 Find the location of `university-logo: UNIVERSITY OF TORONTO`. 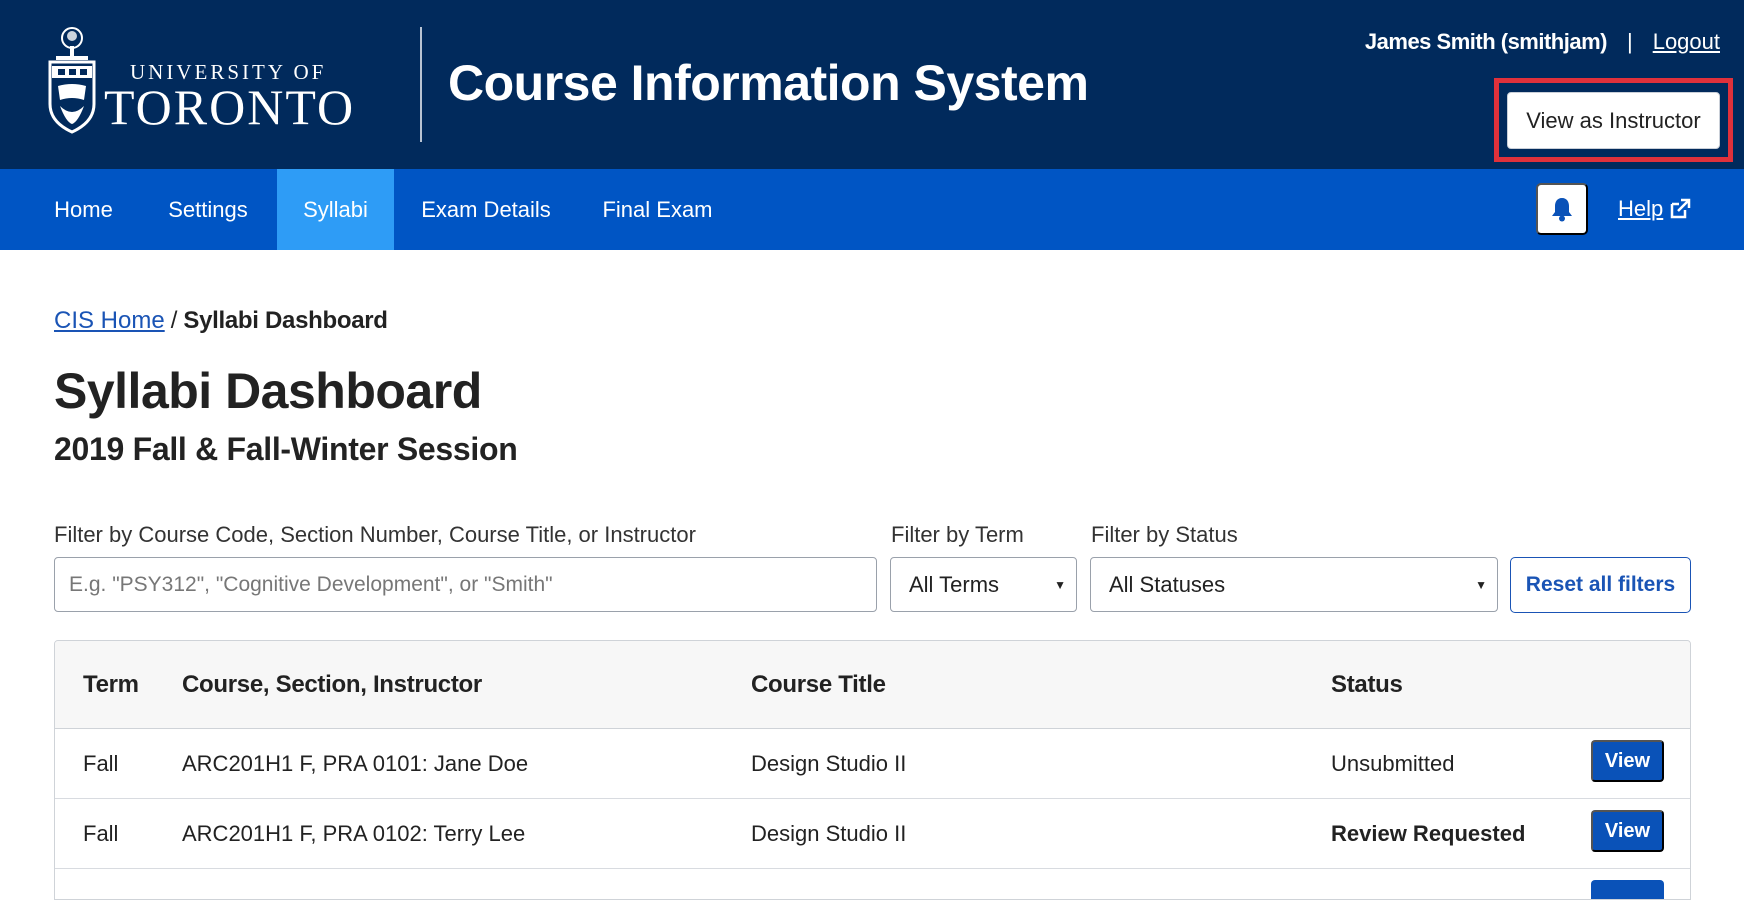

university-logo: UNIVERSITY OF TORONTO is located at coordinates (203, 82).